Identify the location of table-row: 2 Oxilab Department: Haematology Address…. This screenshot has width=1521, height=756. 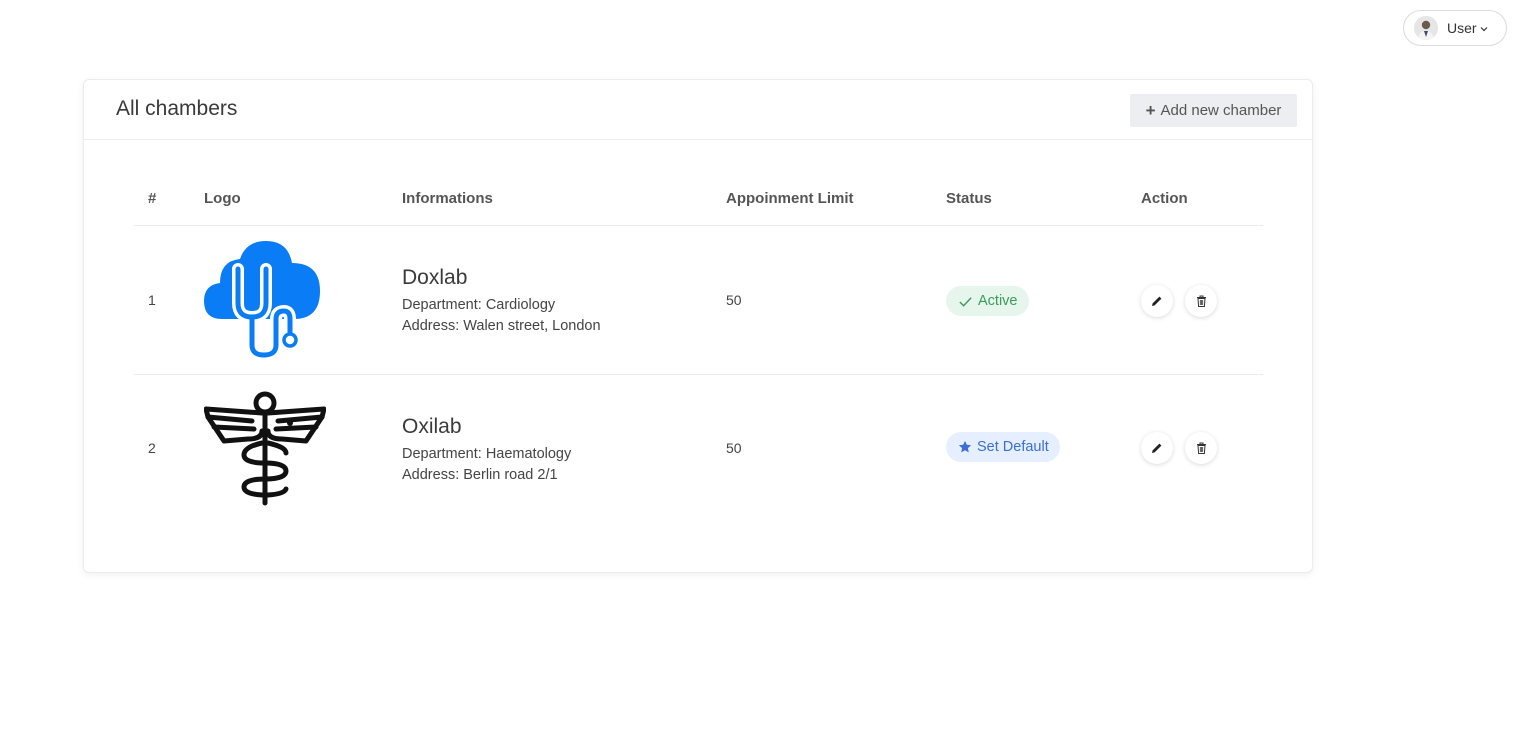
(698, 449).